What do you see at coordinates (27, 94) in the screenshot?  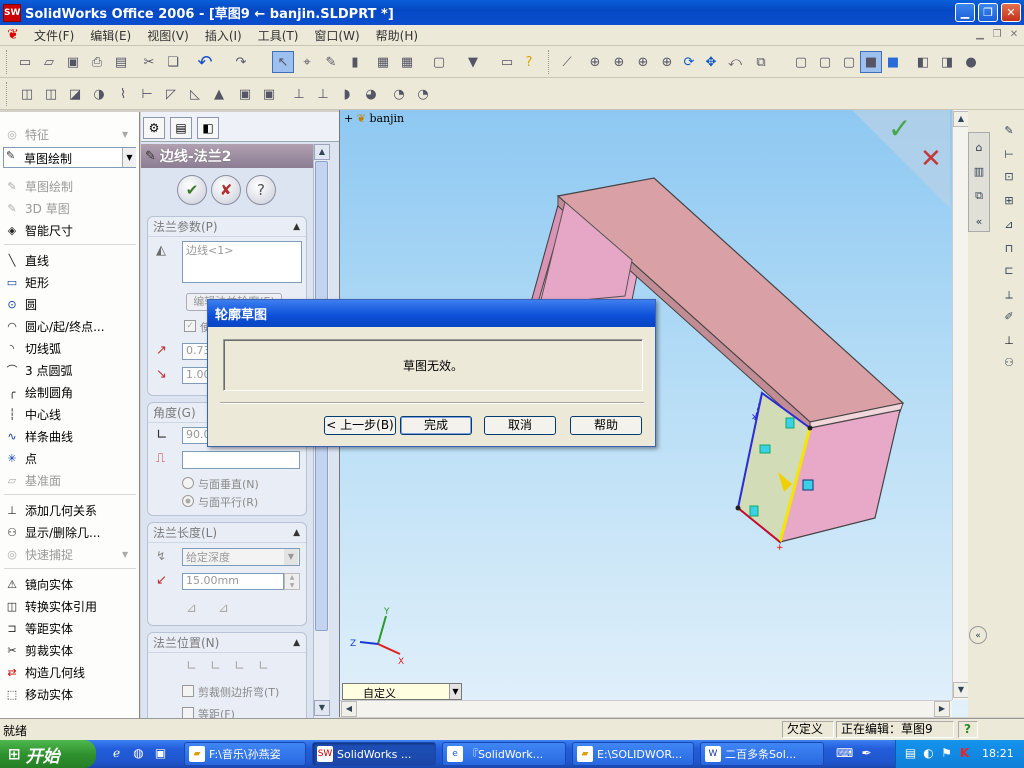 I see `base-flange-icon: ◫` at bounding box center [27, 94].